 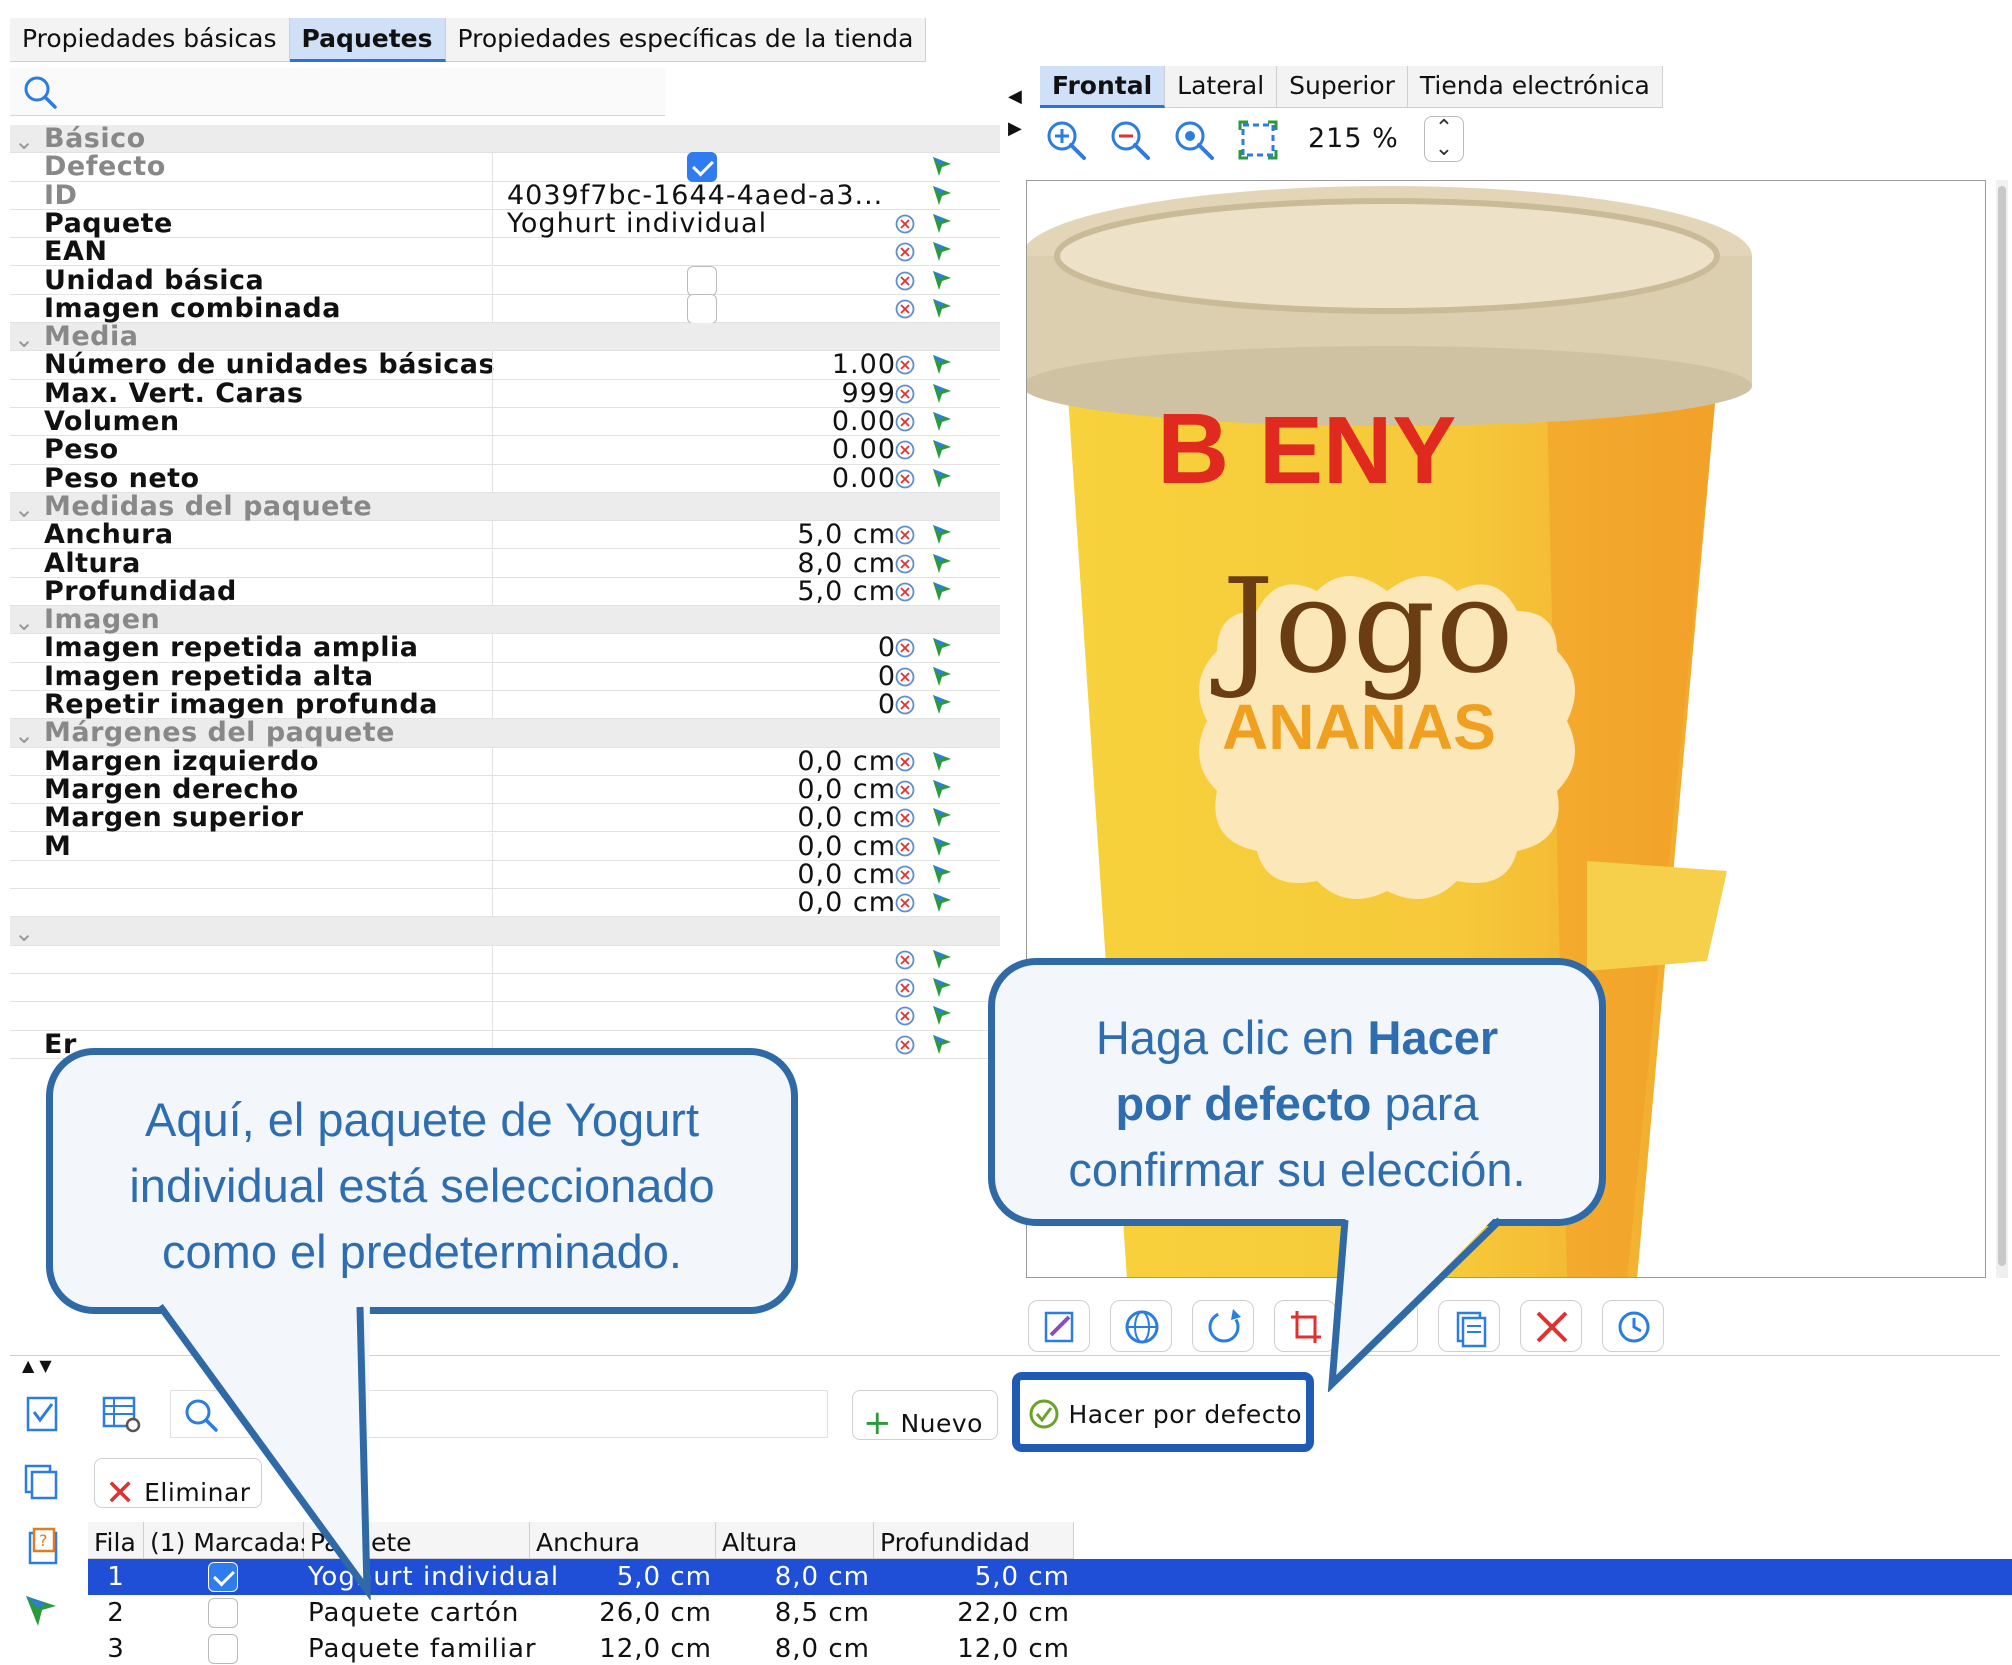 What do you see at coordinates (1103, 87) in the screenshot?
I see `view-tab-0: Frontal` at bounding box center [1103, 87].